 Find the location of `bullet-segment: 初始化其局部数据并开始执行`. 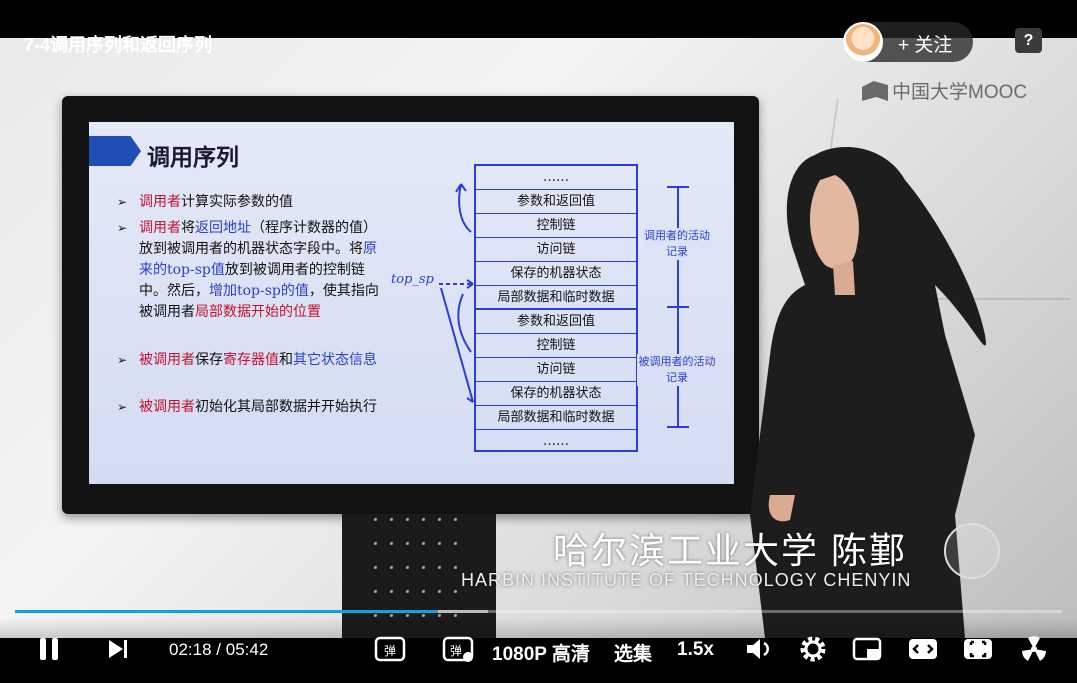

bullet-segment: 初始化其局部数据并开始执行 is located at coordinates (286, 407).